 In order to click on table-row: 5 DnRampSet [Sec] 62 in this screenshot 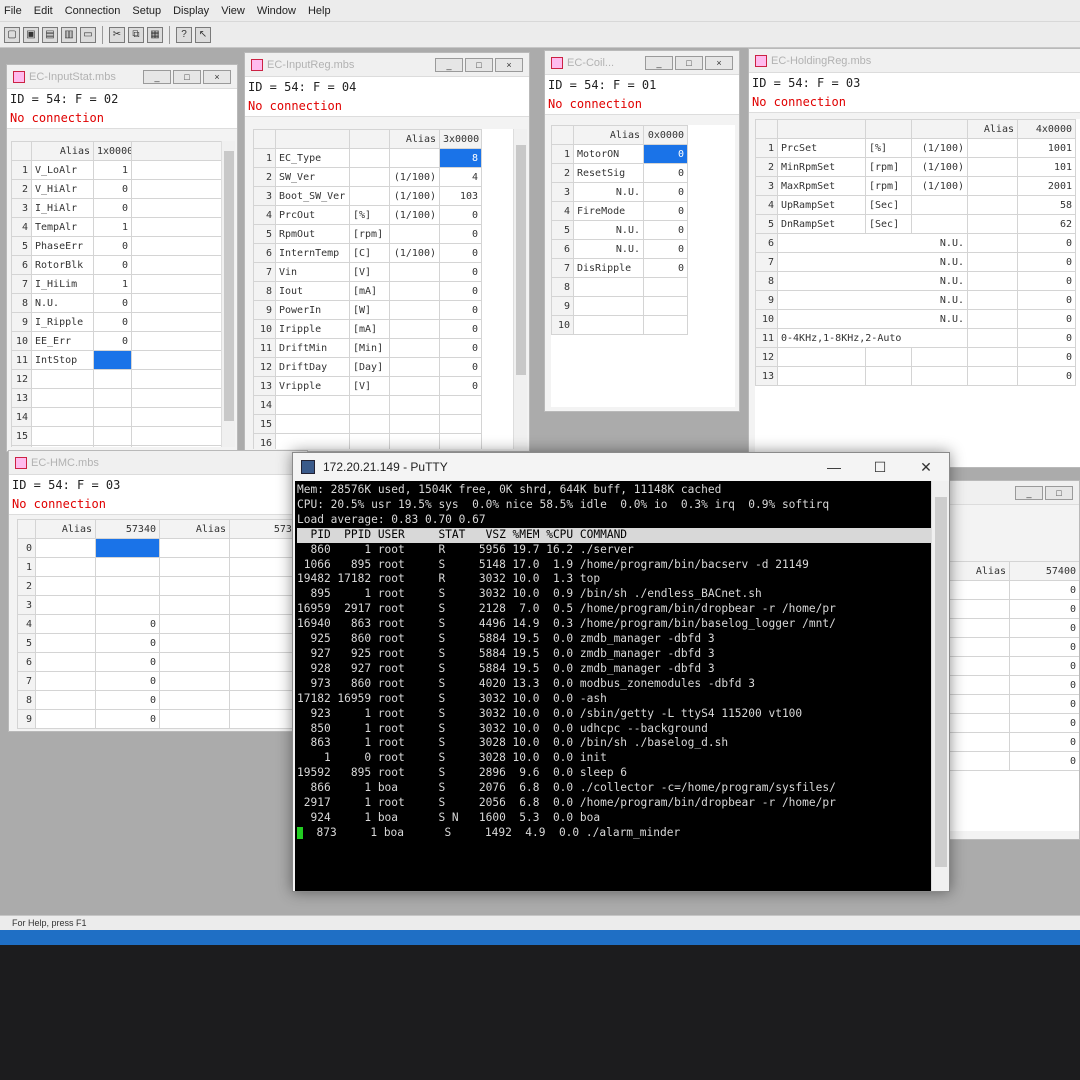, I will do `click(915, 224)`.